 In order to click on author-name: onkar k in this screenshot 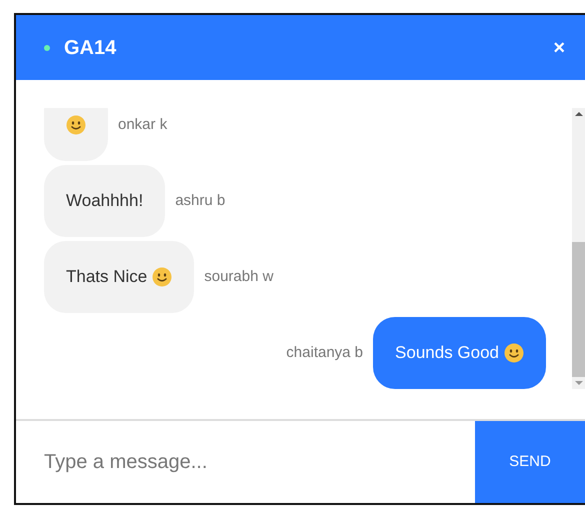, I will do `click(143, 124)`.